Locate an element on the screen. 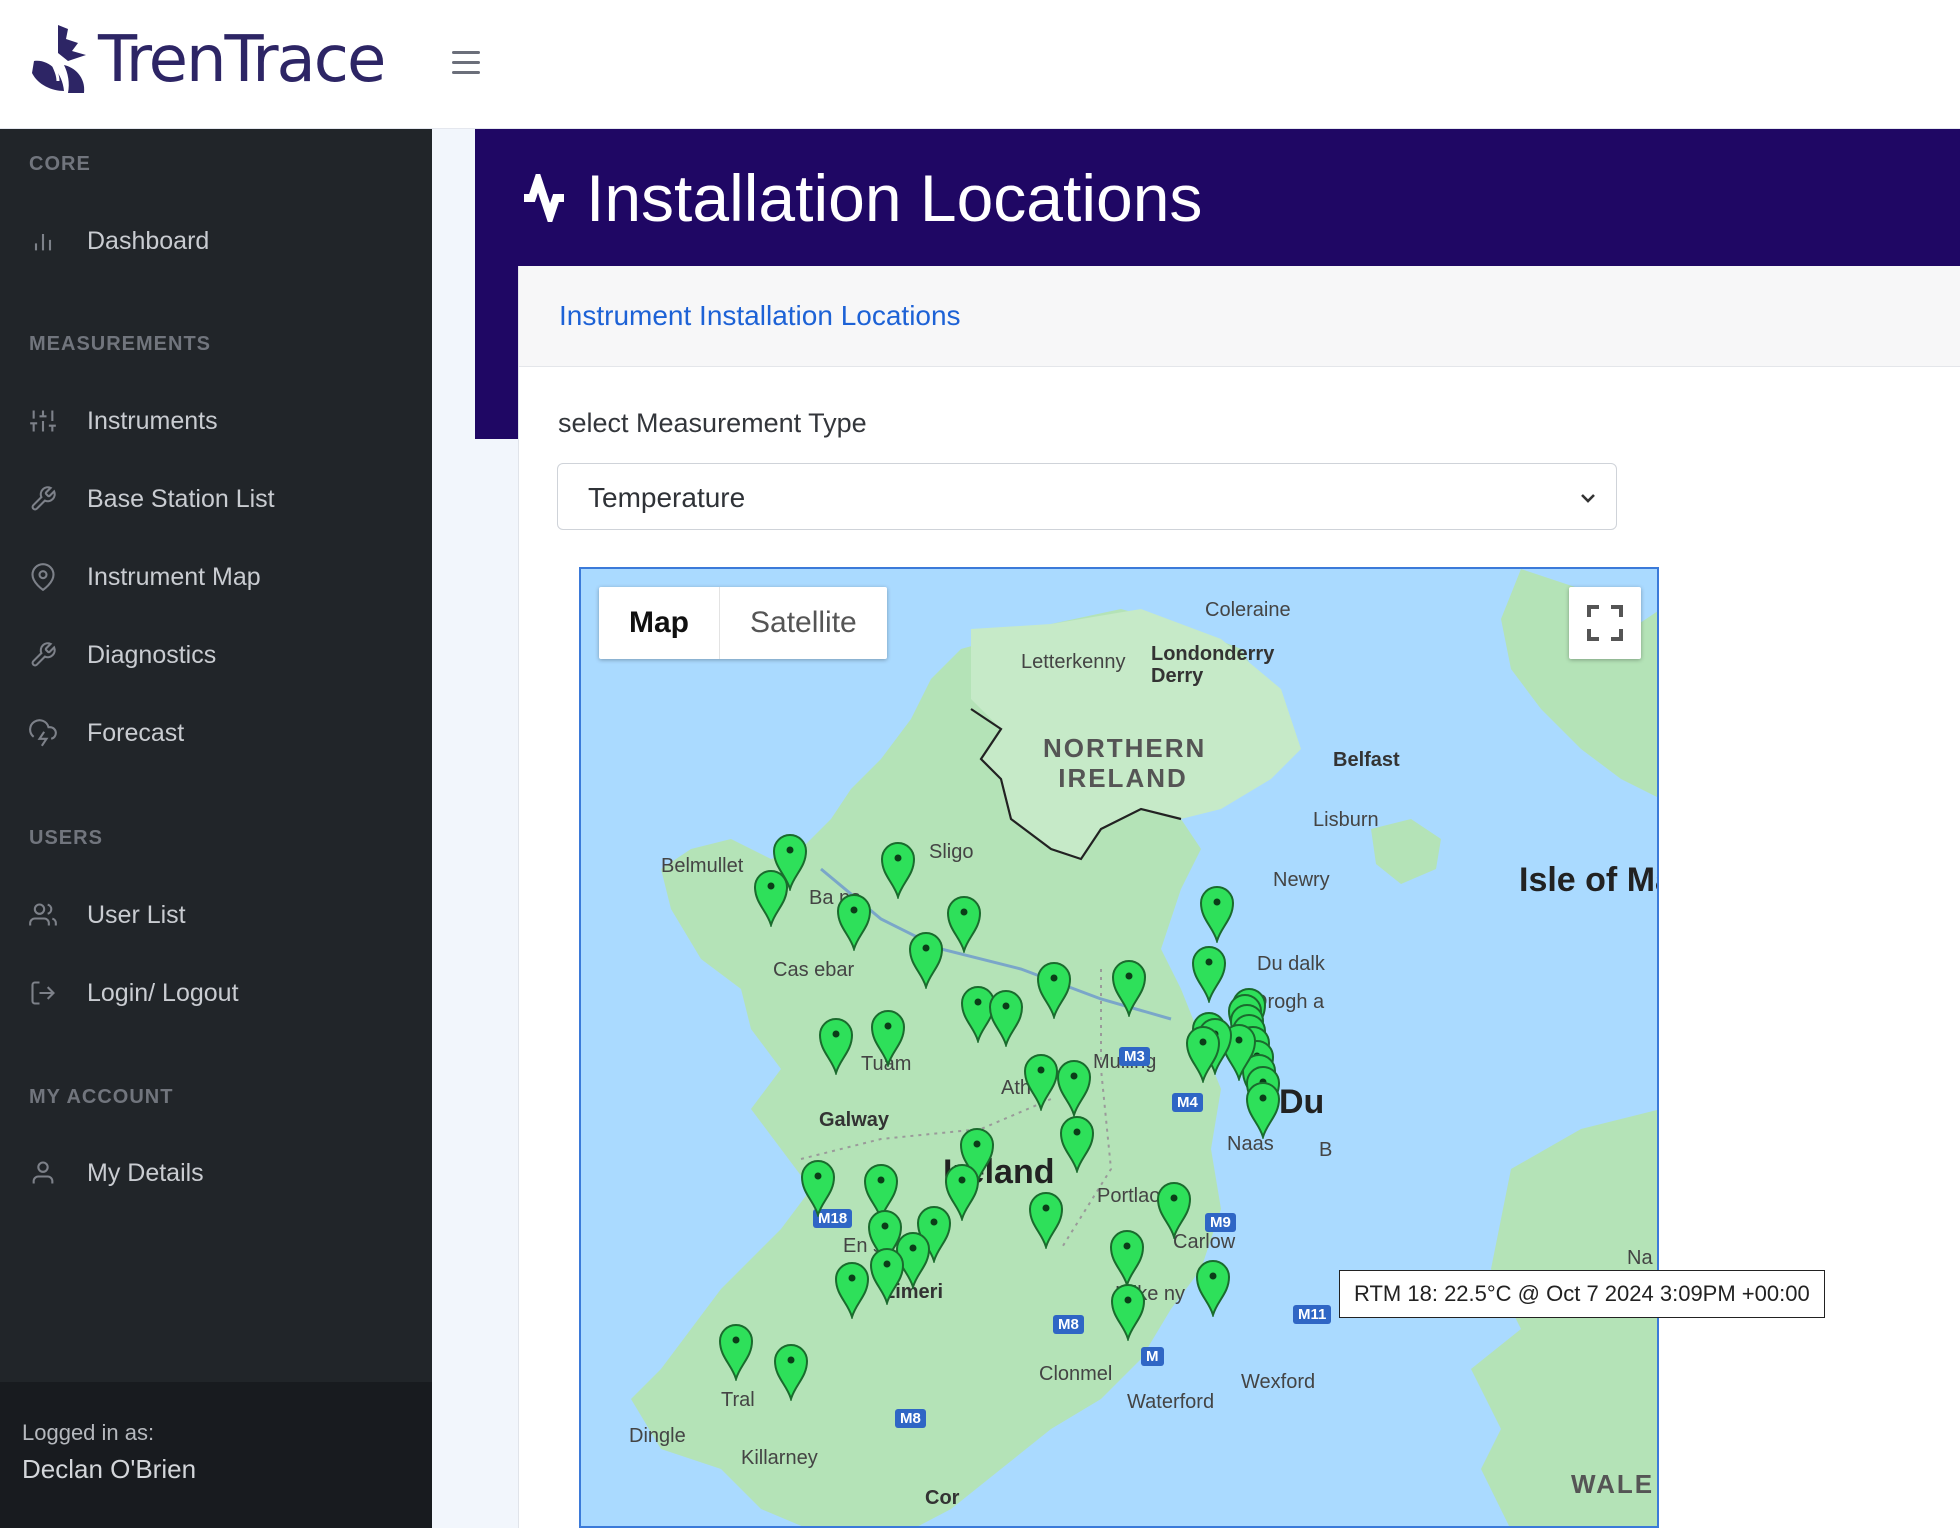  sidebar-item-dashboard: Dashboard is located at coordinates (119, 241).